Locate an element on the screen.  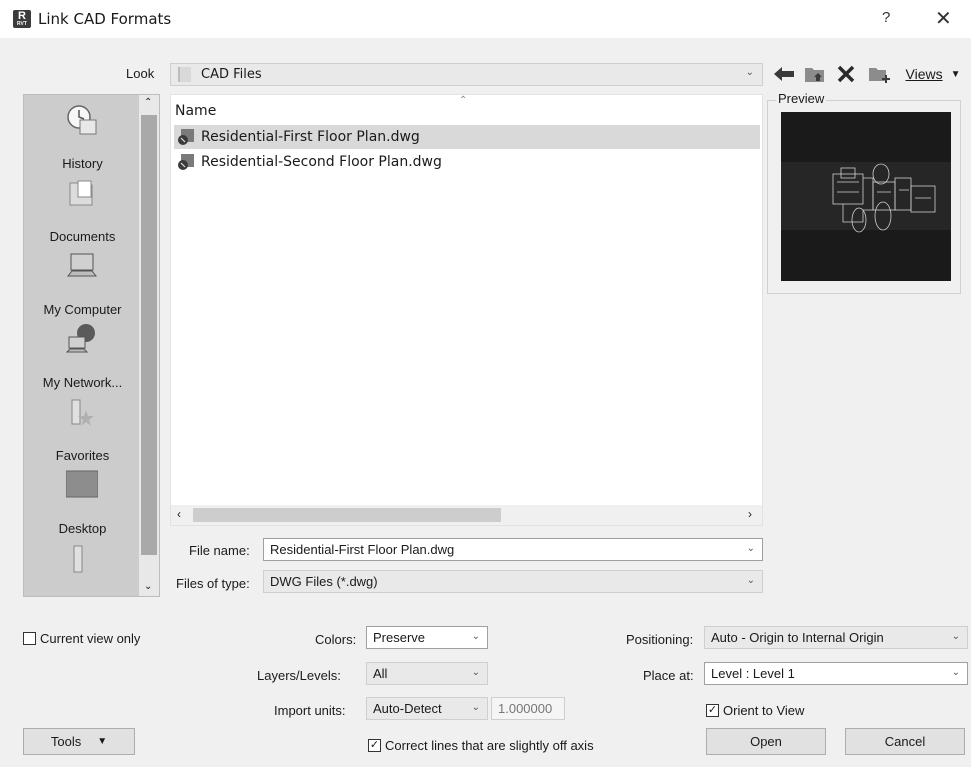
tools-button: Tools ▼ is located at coordinates (79, 741).